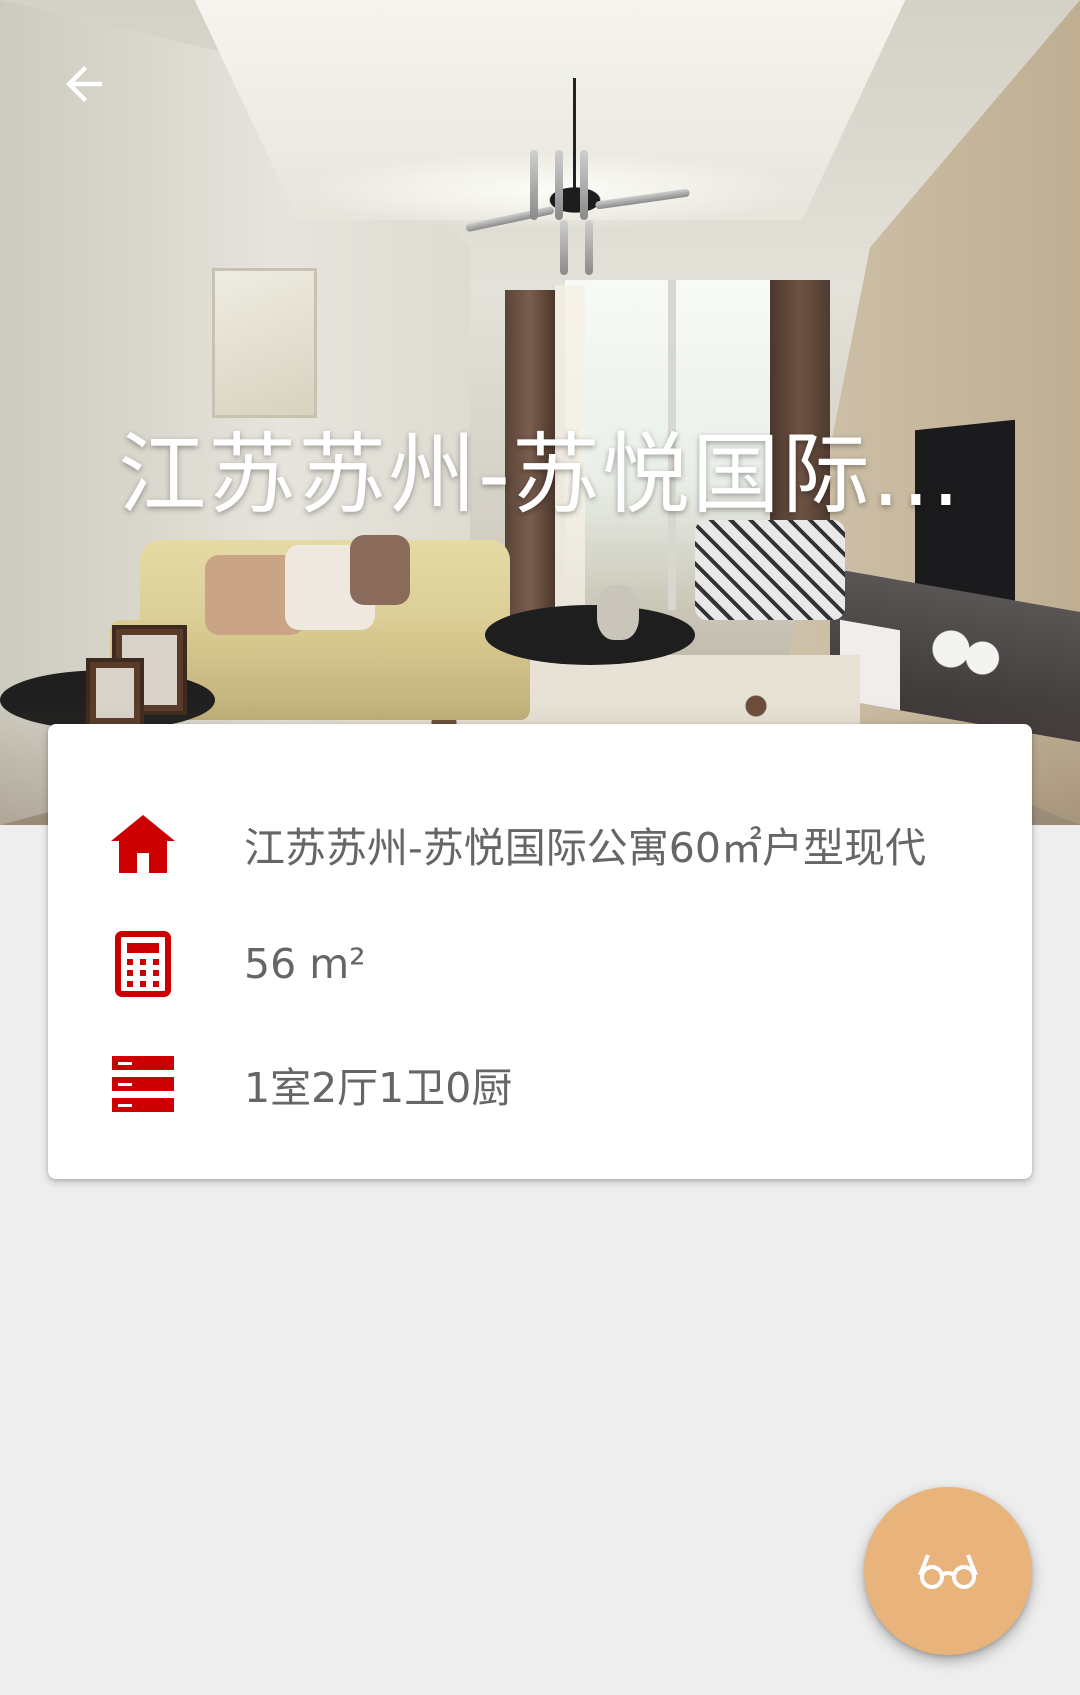 The width and height of the screenshot is (1080, 1695). I want to click on house-name: 江苏苏州-苏悦国际公寓60㎡户型现代, so click(585, 848).